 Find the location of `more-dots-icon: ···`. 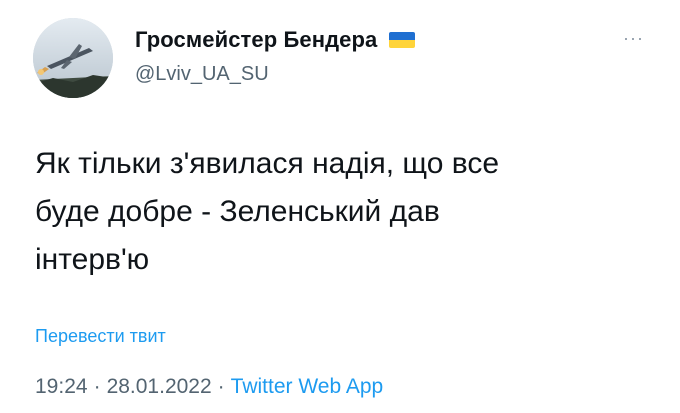

more-dots-icon: ··· is located at coordinates (633, 38).